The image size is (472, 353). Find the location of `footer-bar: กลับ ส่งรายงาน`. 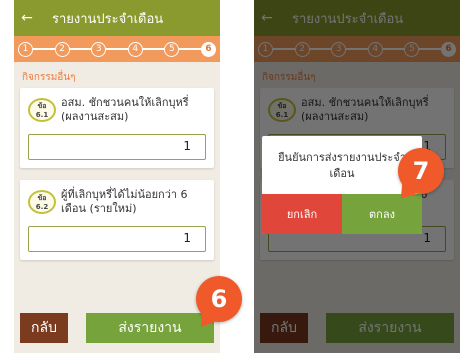

footer-bar: กลับ ส่งรายงาน is located at coordinates (117, 328).